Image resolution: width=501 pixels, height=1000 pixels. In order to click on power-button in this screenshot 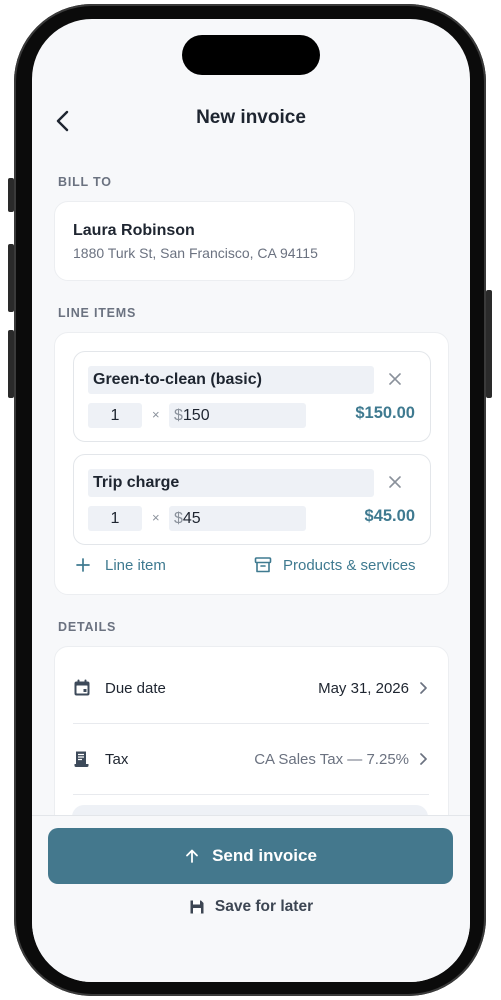, I will do `click(489, 344)`.